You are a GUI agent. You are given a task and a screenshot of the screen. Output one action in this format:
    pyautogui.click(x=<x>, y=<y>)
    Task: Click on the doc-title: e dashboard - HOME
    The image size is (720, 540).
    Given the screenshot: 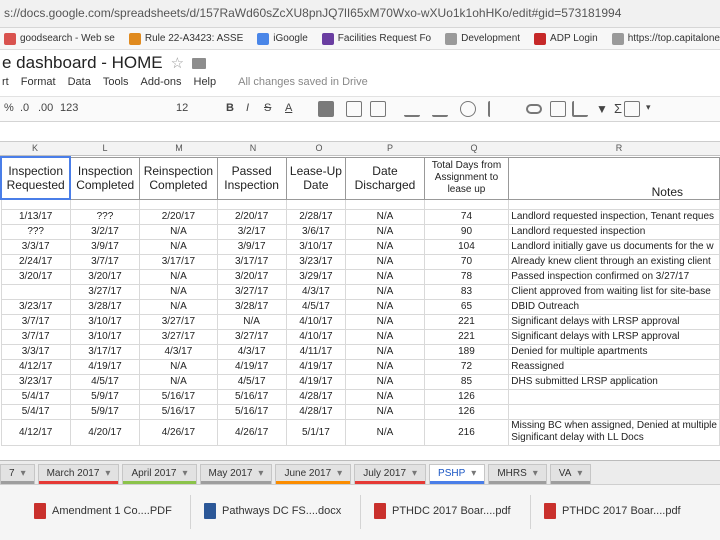 What is the action you would take?
    pyautogui.click(x=82, y=63)
    